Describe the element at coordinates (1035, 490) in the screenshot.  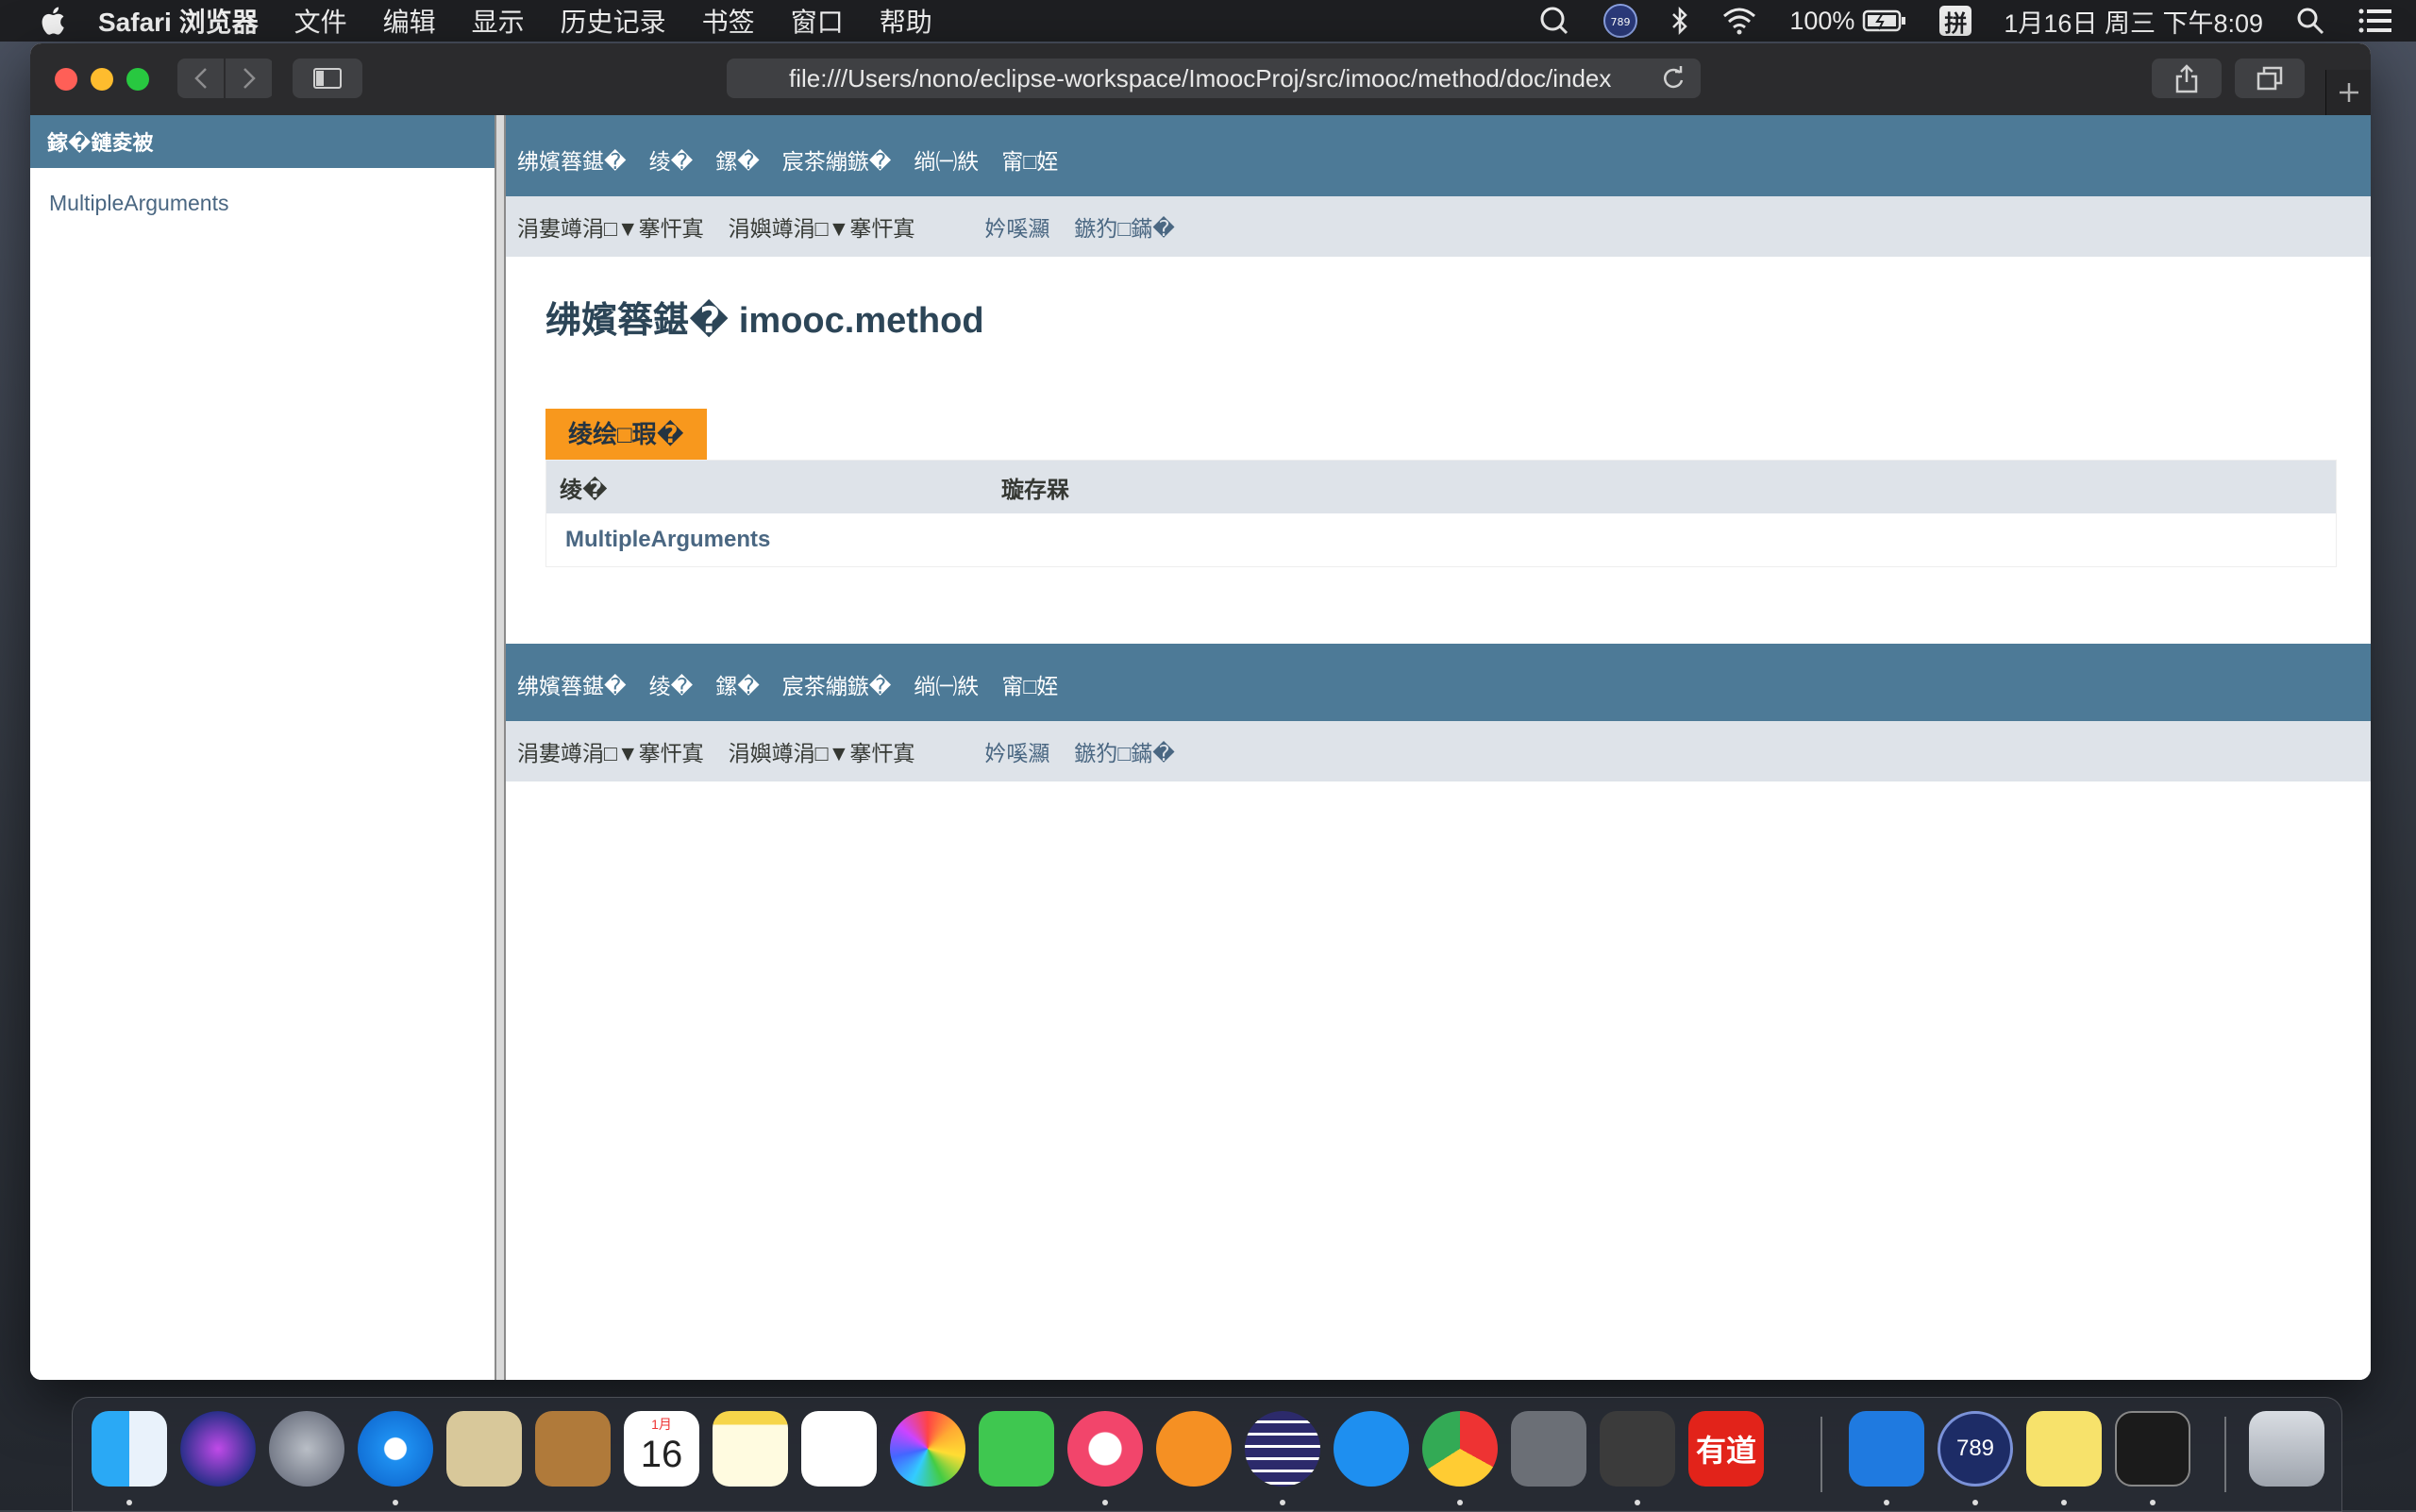
I see `column-header-description: 璇存槑` at that location.